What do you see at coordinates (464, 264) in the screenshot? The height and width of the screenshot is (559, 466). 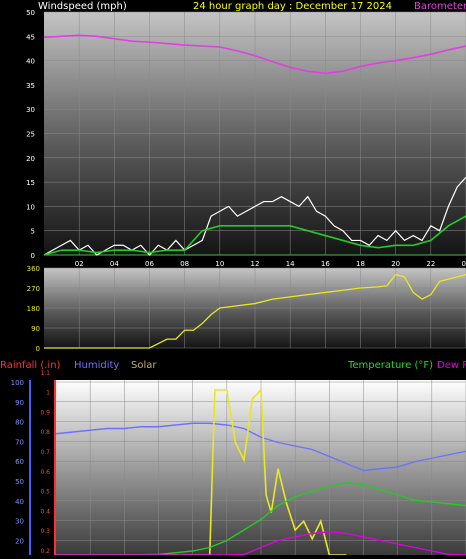 I see `wind-xtick-11: 00` at bounding box center [464, 264].